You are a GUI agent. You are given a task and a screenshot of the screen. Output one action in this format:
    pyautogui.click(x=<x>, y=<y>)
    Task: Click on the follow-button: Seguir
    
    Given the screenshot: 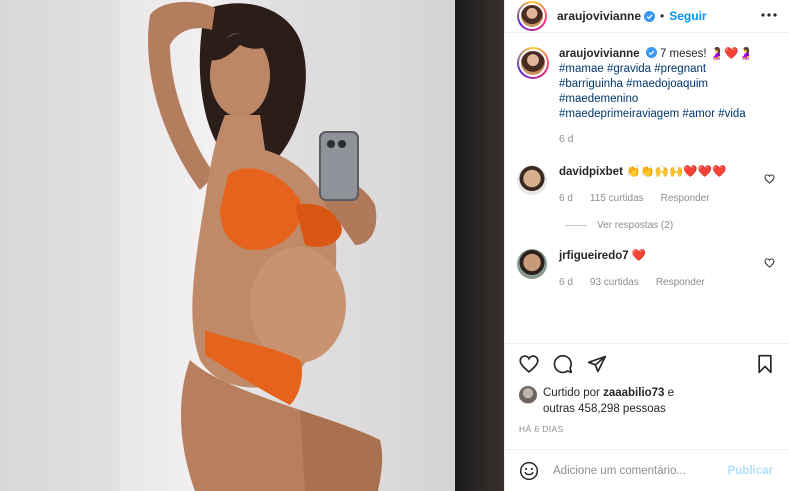 What is the action you would take?
    pyautogui.click(x=687, y=16)
    